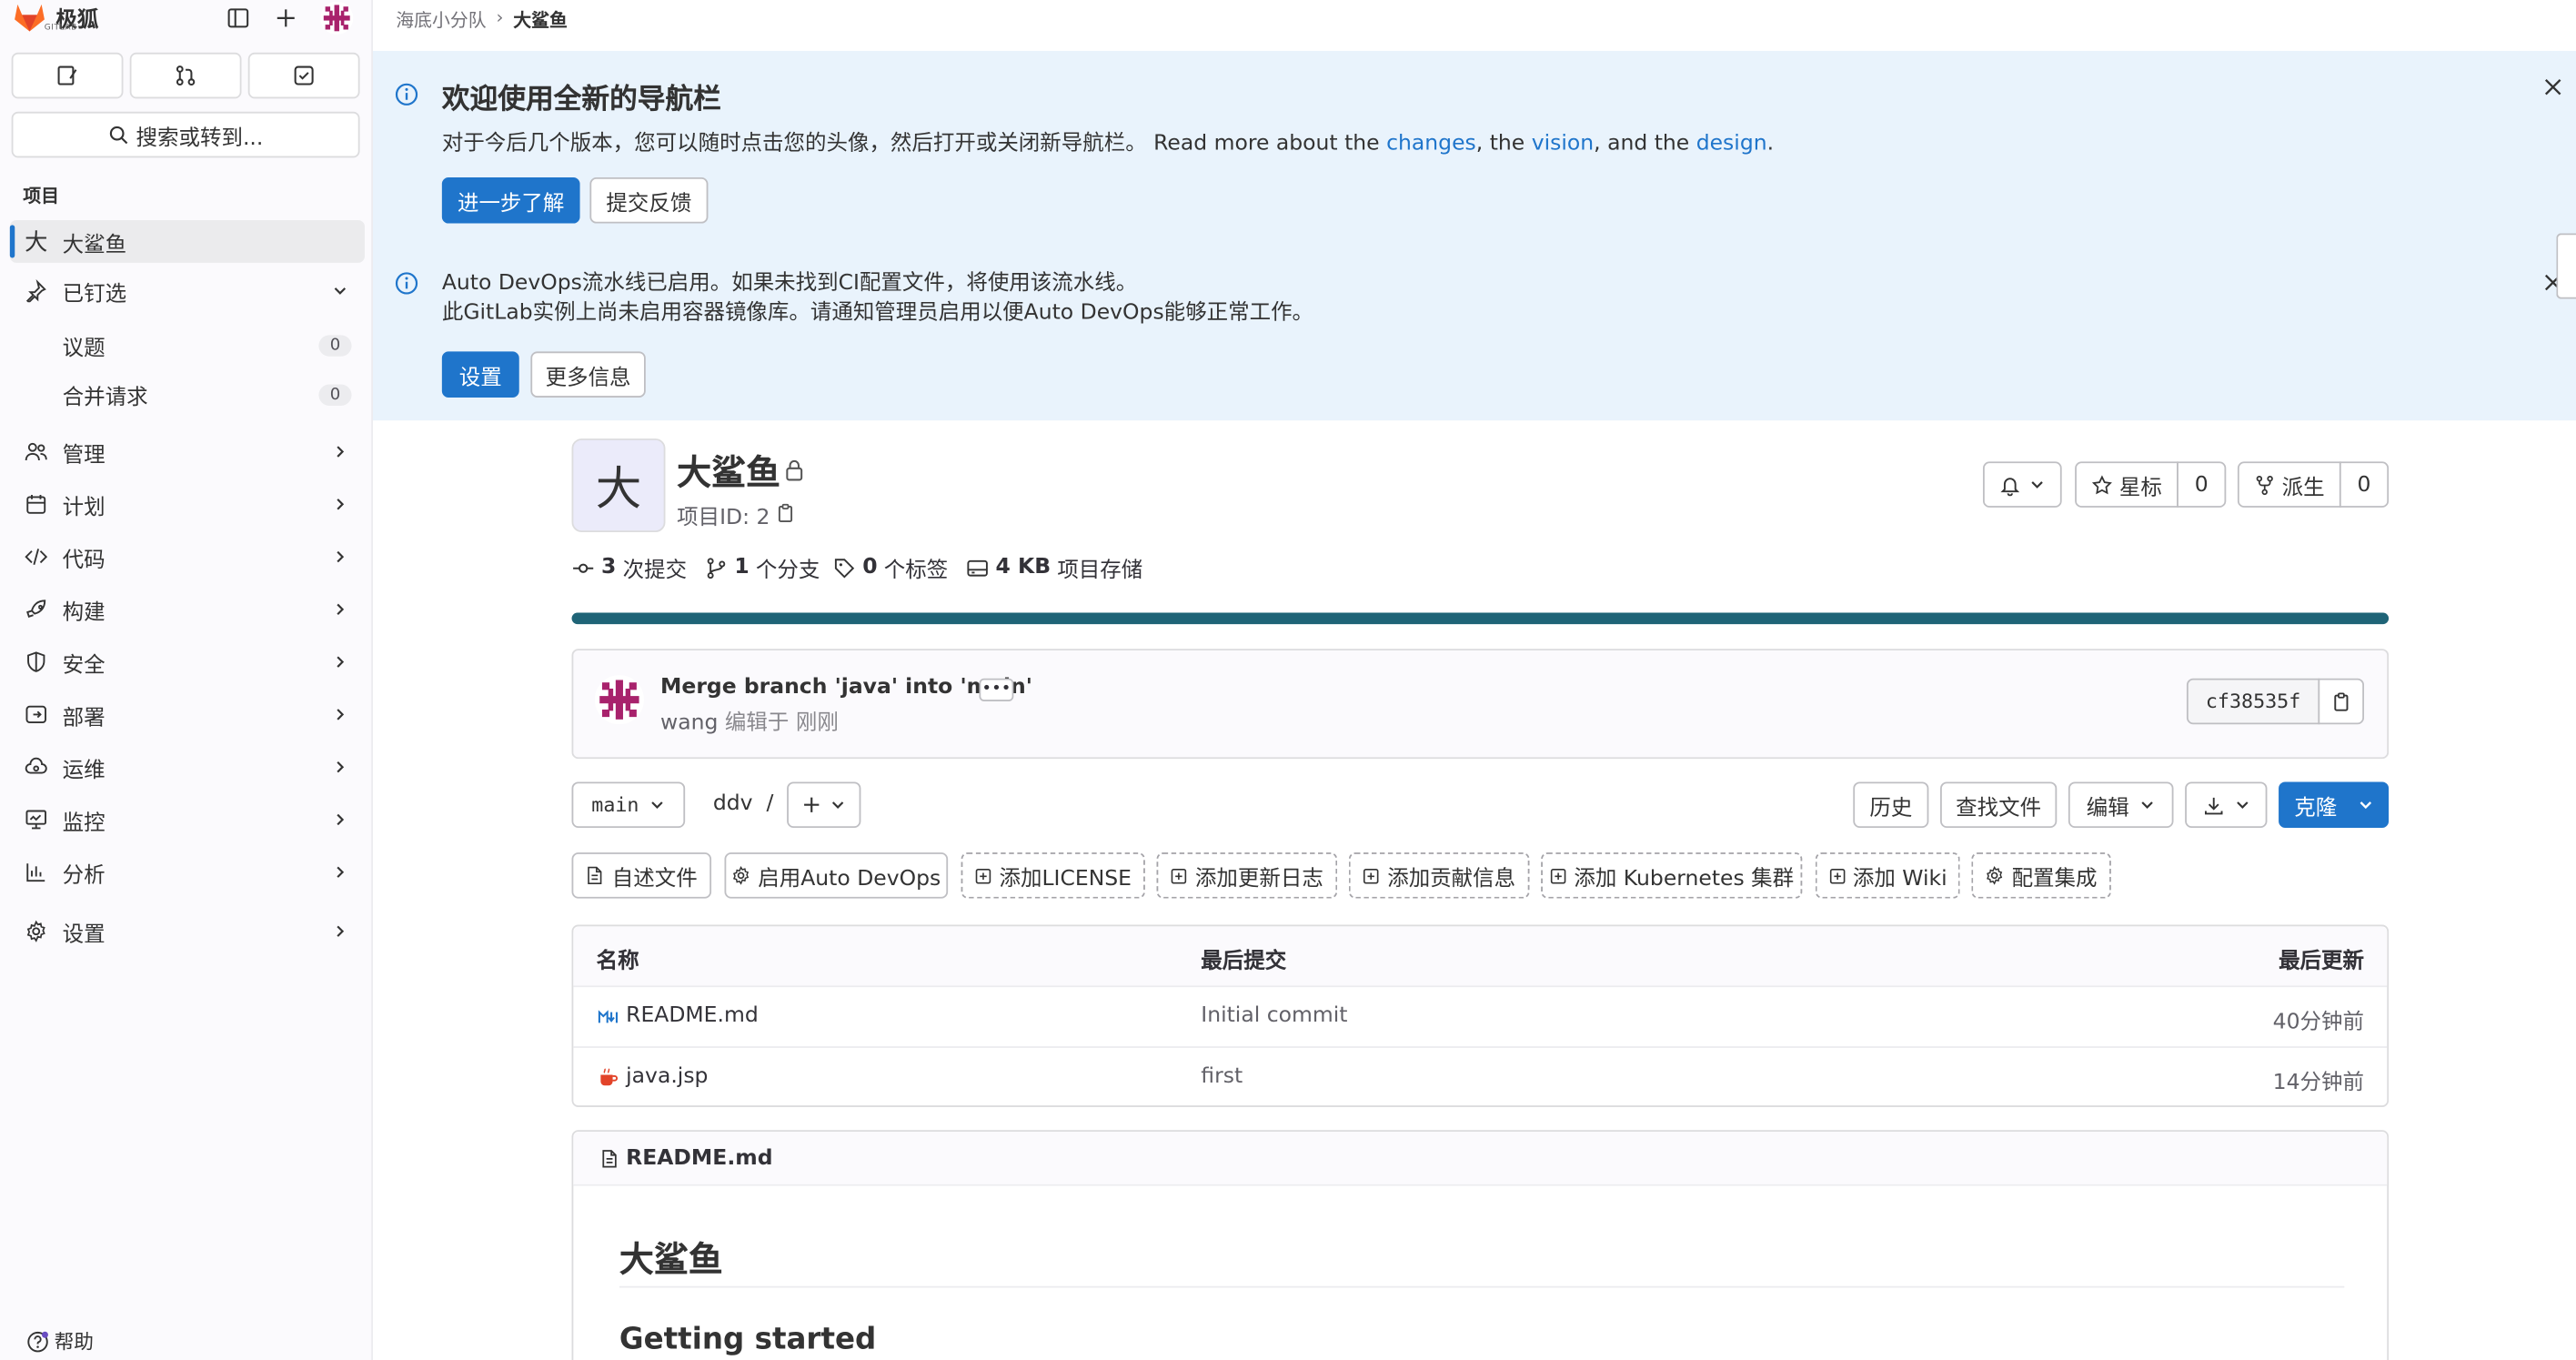  Describe the element at coordinates (187, 714) in the screenshot. I see `sidebar-item-deploy: 部署` at that location.